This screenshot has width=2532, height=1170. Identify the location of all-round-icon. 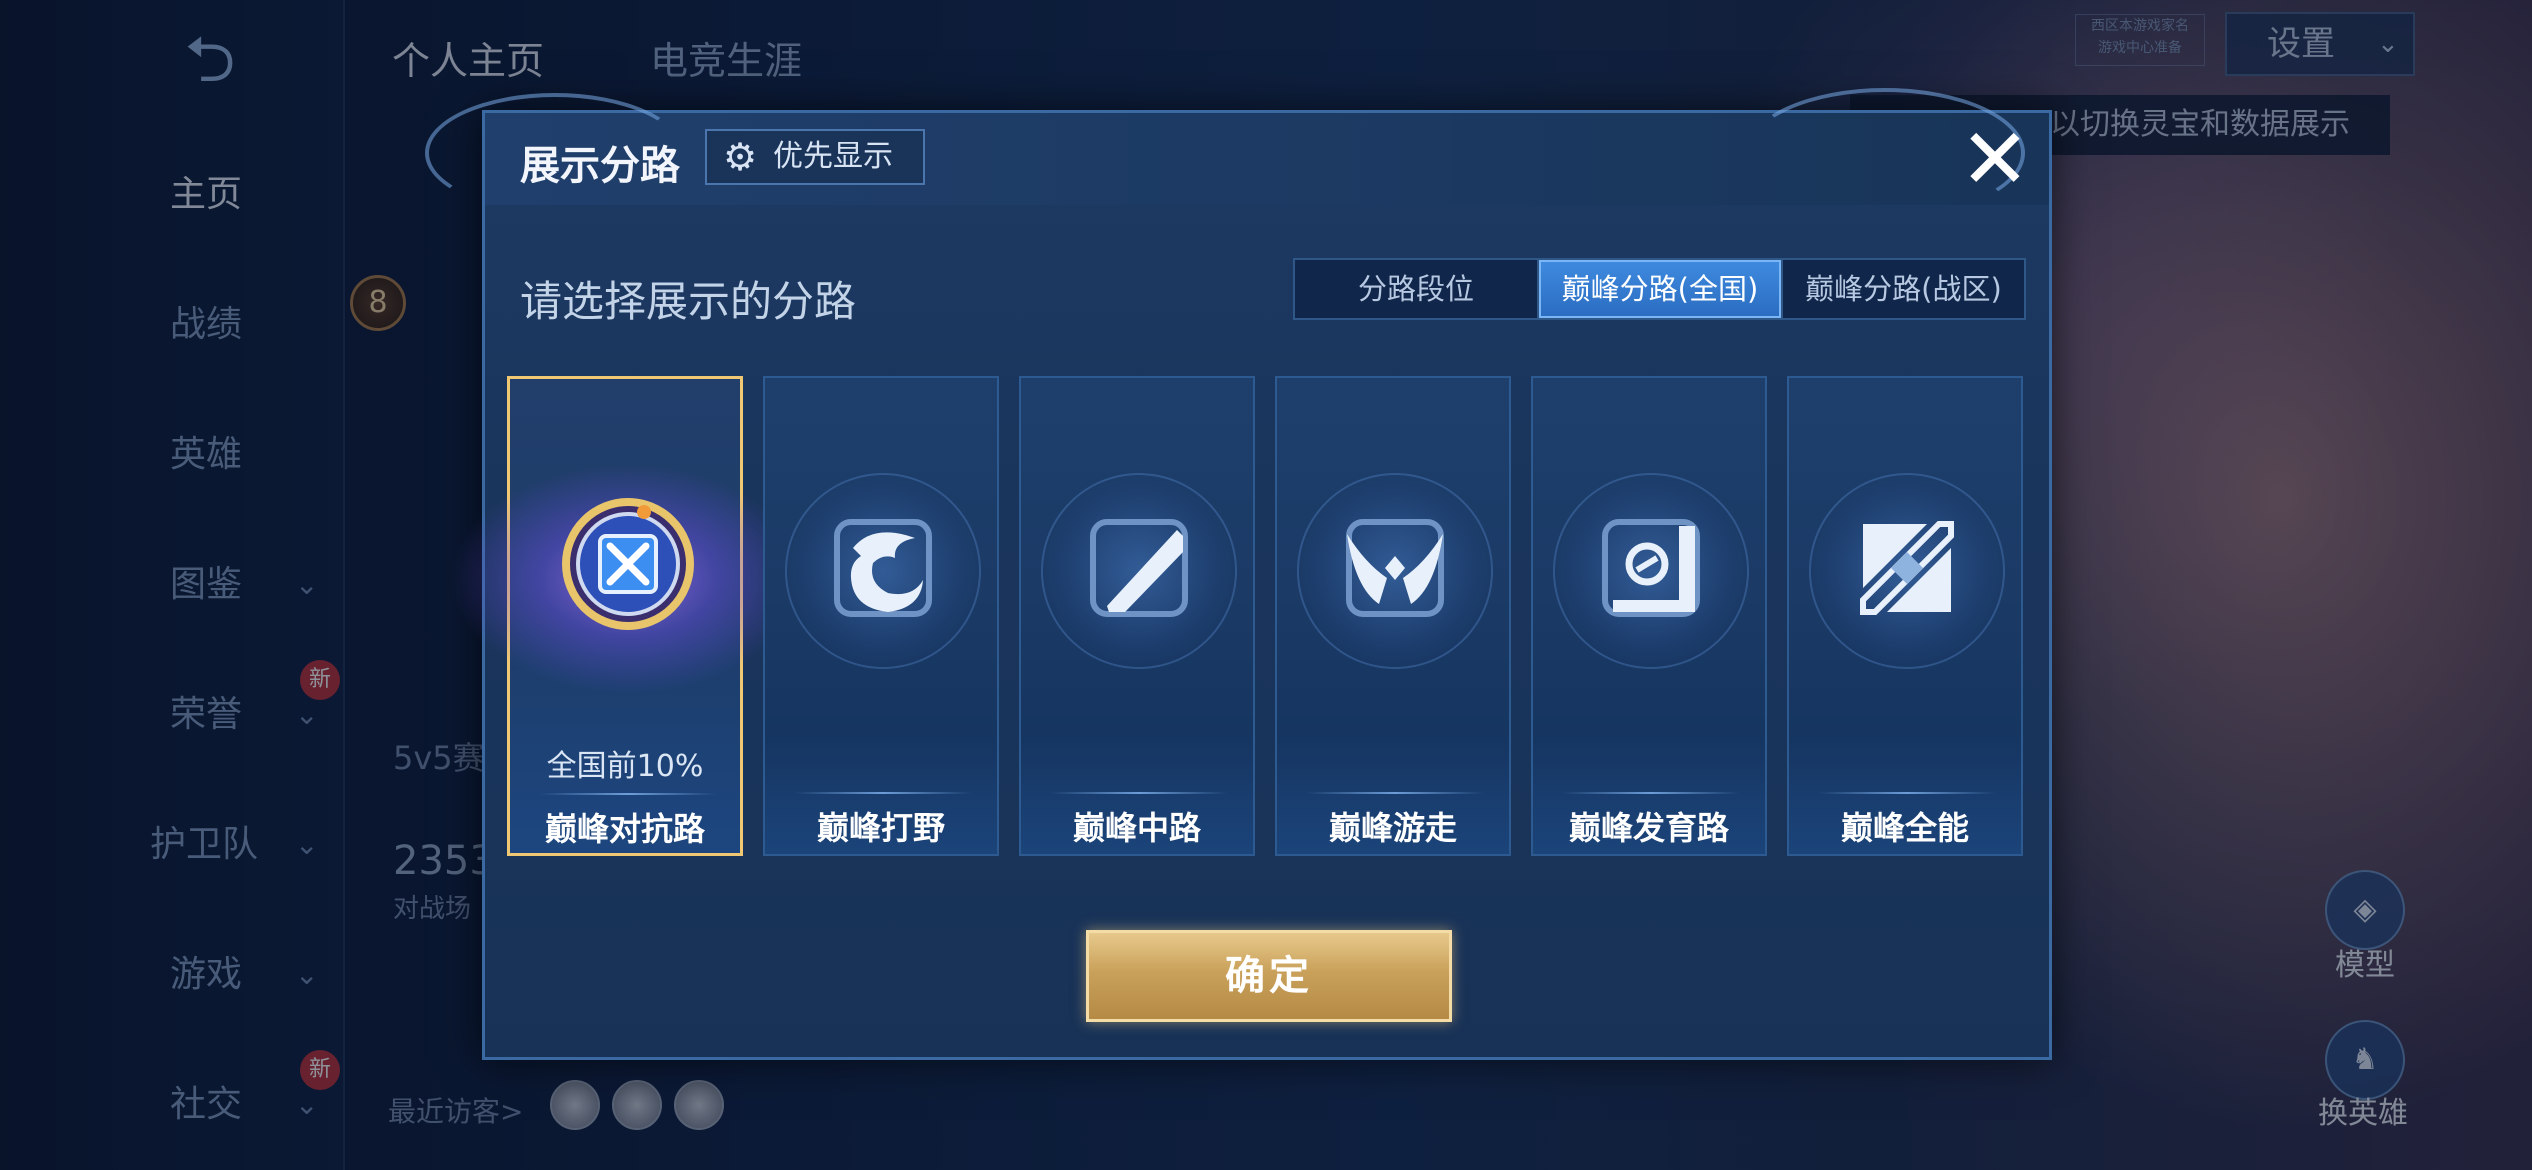
(1907, 568).